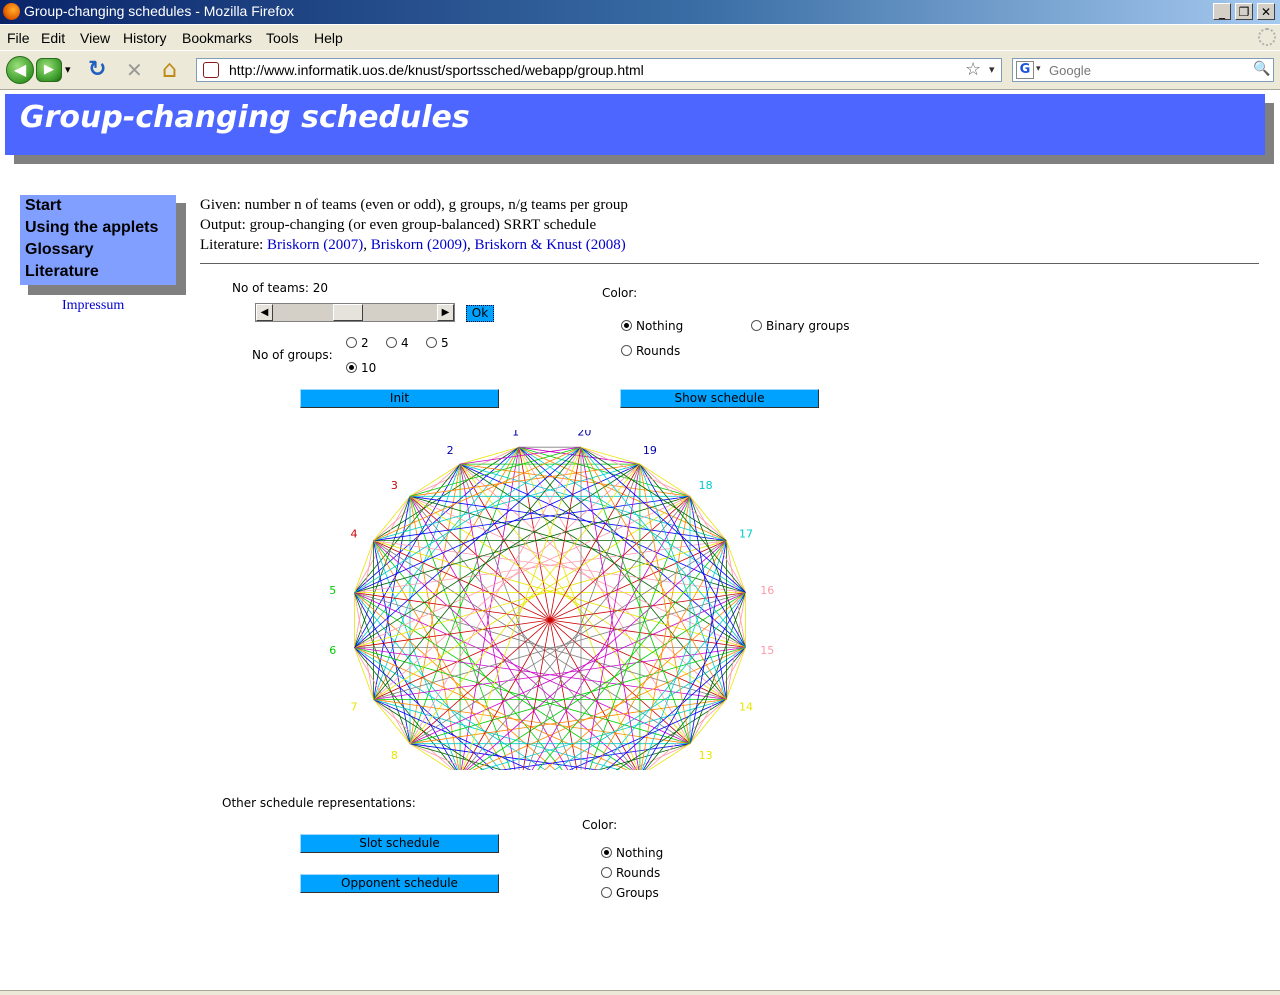 Image resolution: width=1280 pixels, height=995 pixels. What do you see at coordinates (419, 245) in the screenshot?
I see `literature-link-briskorn-2009: Briskorn (2009)` at bounding box center [419, 245].